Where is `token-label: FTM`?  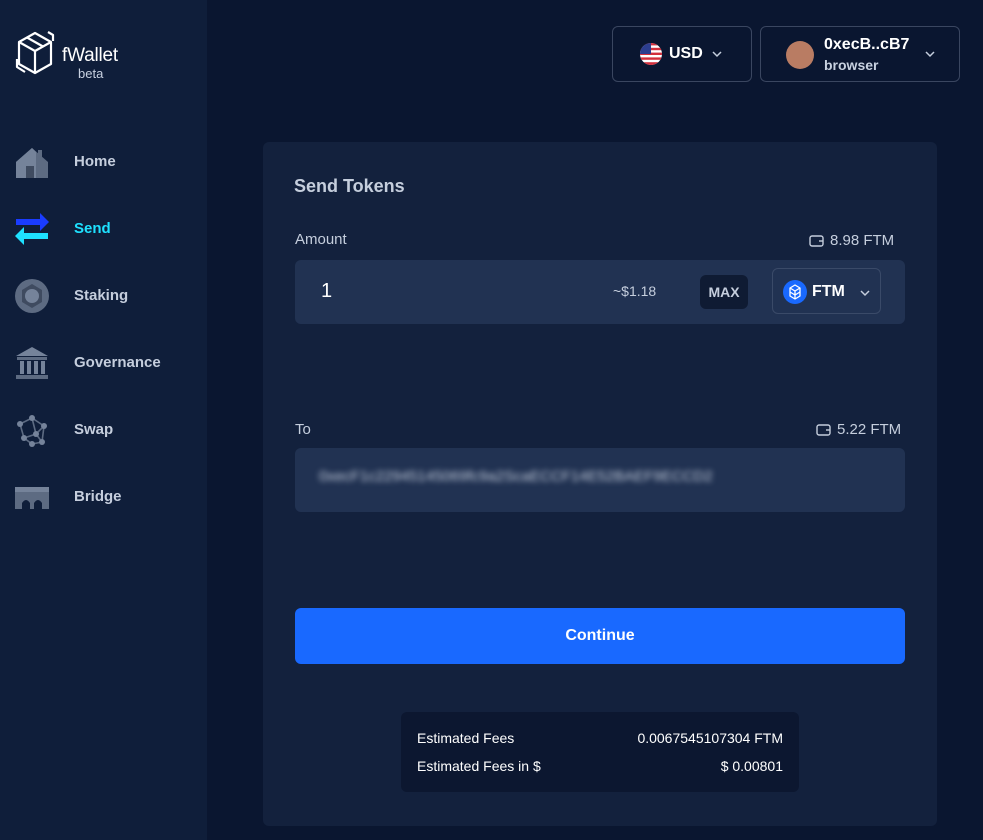
token-label: FTM is located at coordinates (828, 291).